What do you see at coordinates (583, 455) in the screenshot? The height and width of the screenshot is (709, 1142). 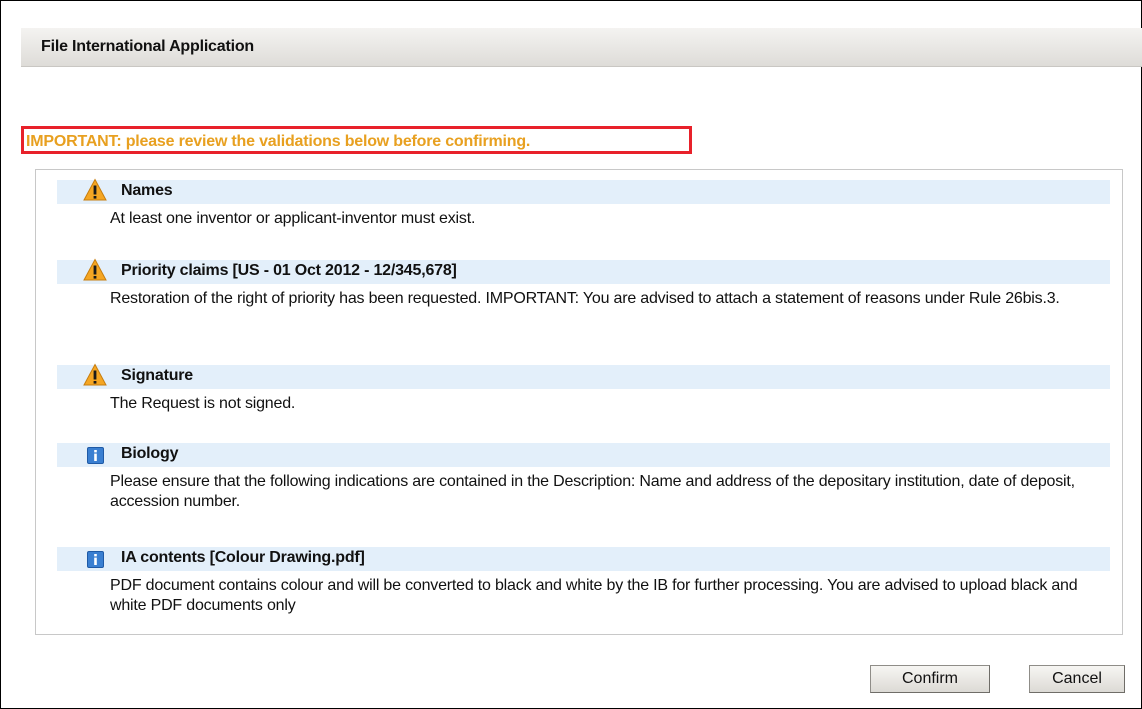 I see `validation-item-header: Biology` at bounding box center [583, 455].